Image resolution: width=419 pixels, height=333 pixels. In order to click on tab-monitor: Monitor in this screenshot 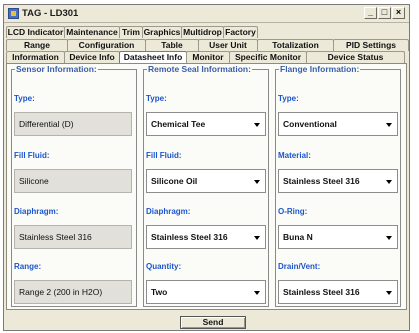, I will do `click(208, 57)`.